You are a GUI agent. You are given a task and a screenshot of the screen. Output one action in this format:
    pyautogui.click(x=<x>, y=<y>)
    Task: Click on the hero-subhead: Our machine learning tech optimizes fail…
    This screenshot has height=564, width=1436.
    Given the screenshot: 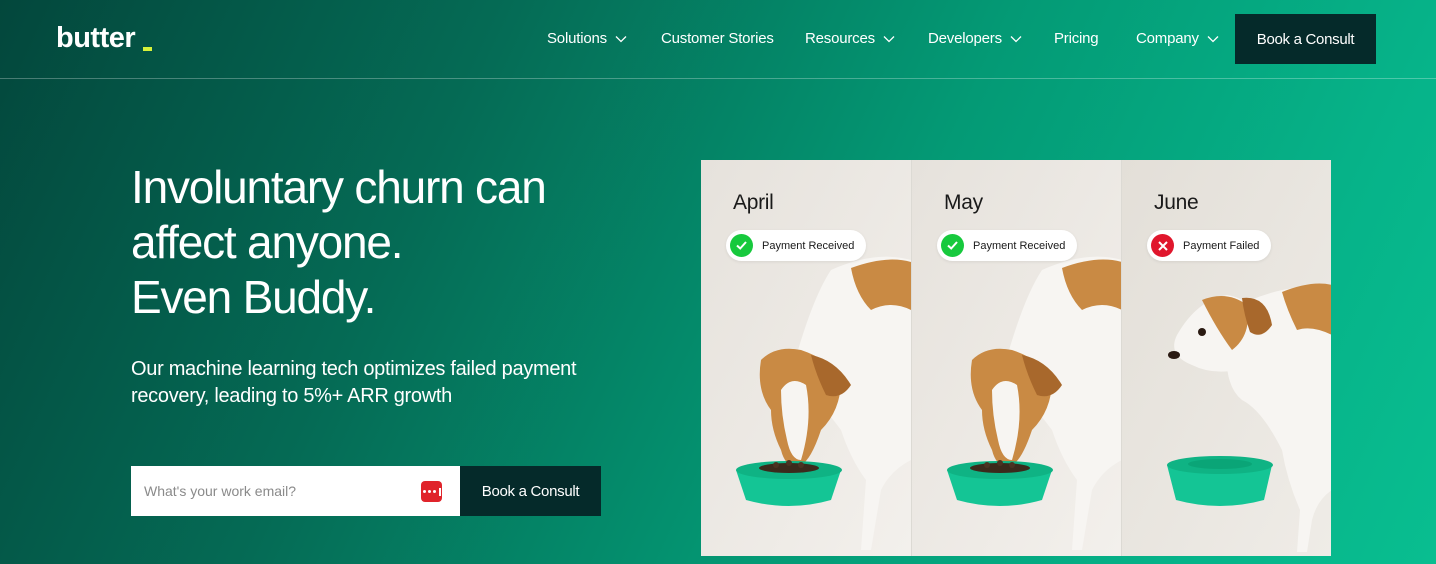 What is the action you would take?
    pyautogui.click(x=354, y=382)
    